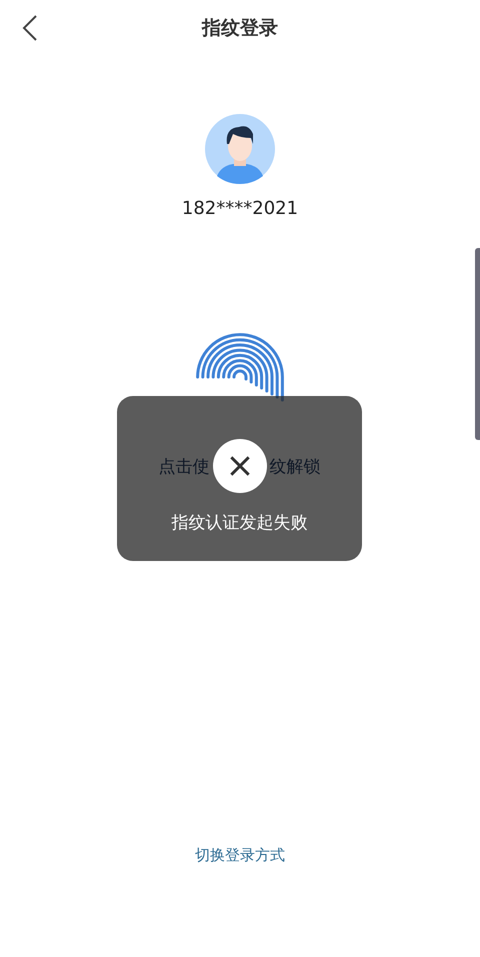 This screenshot has height=957, width=480. What do you see at coordinates (30, 28) in the screenshot?
I see `back-icon` at bounding box center [30, 28].